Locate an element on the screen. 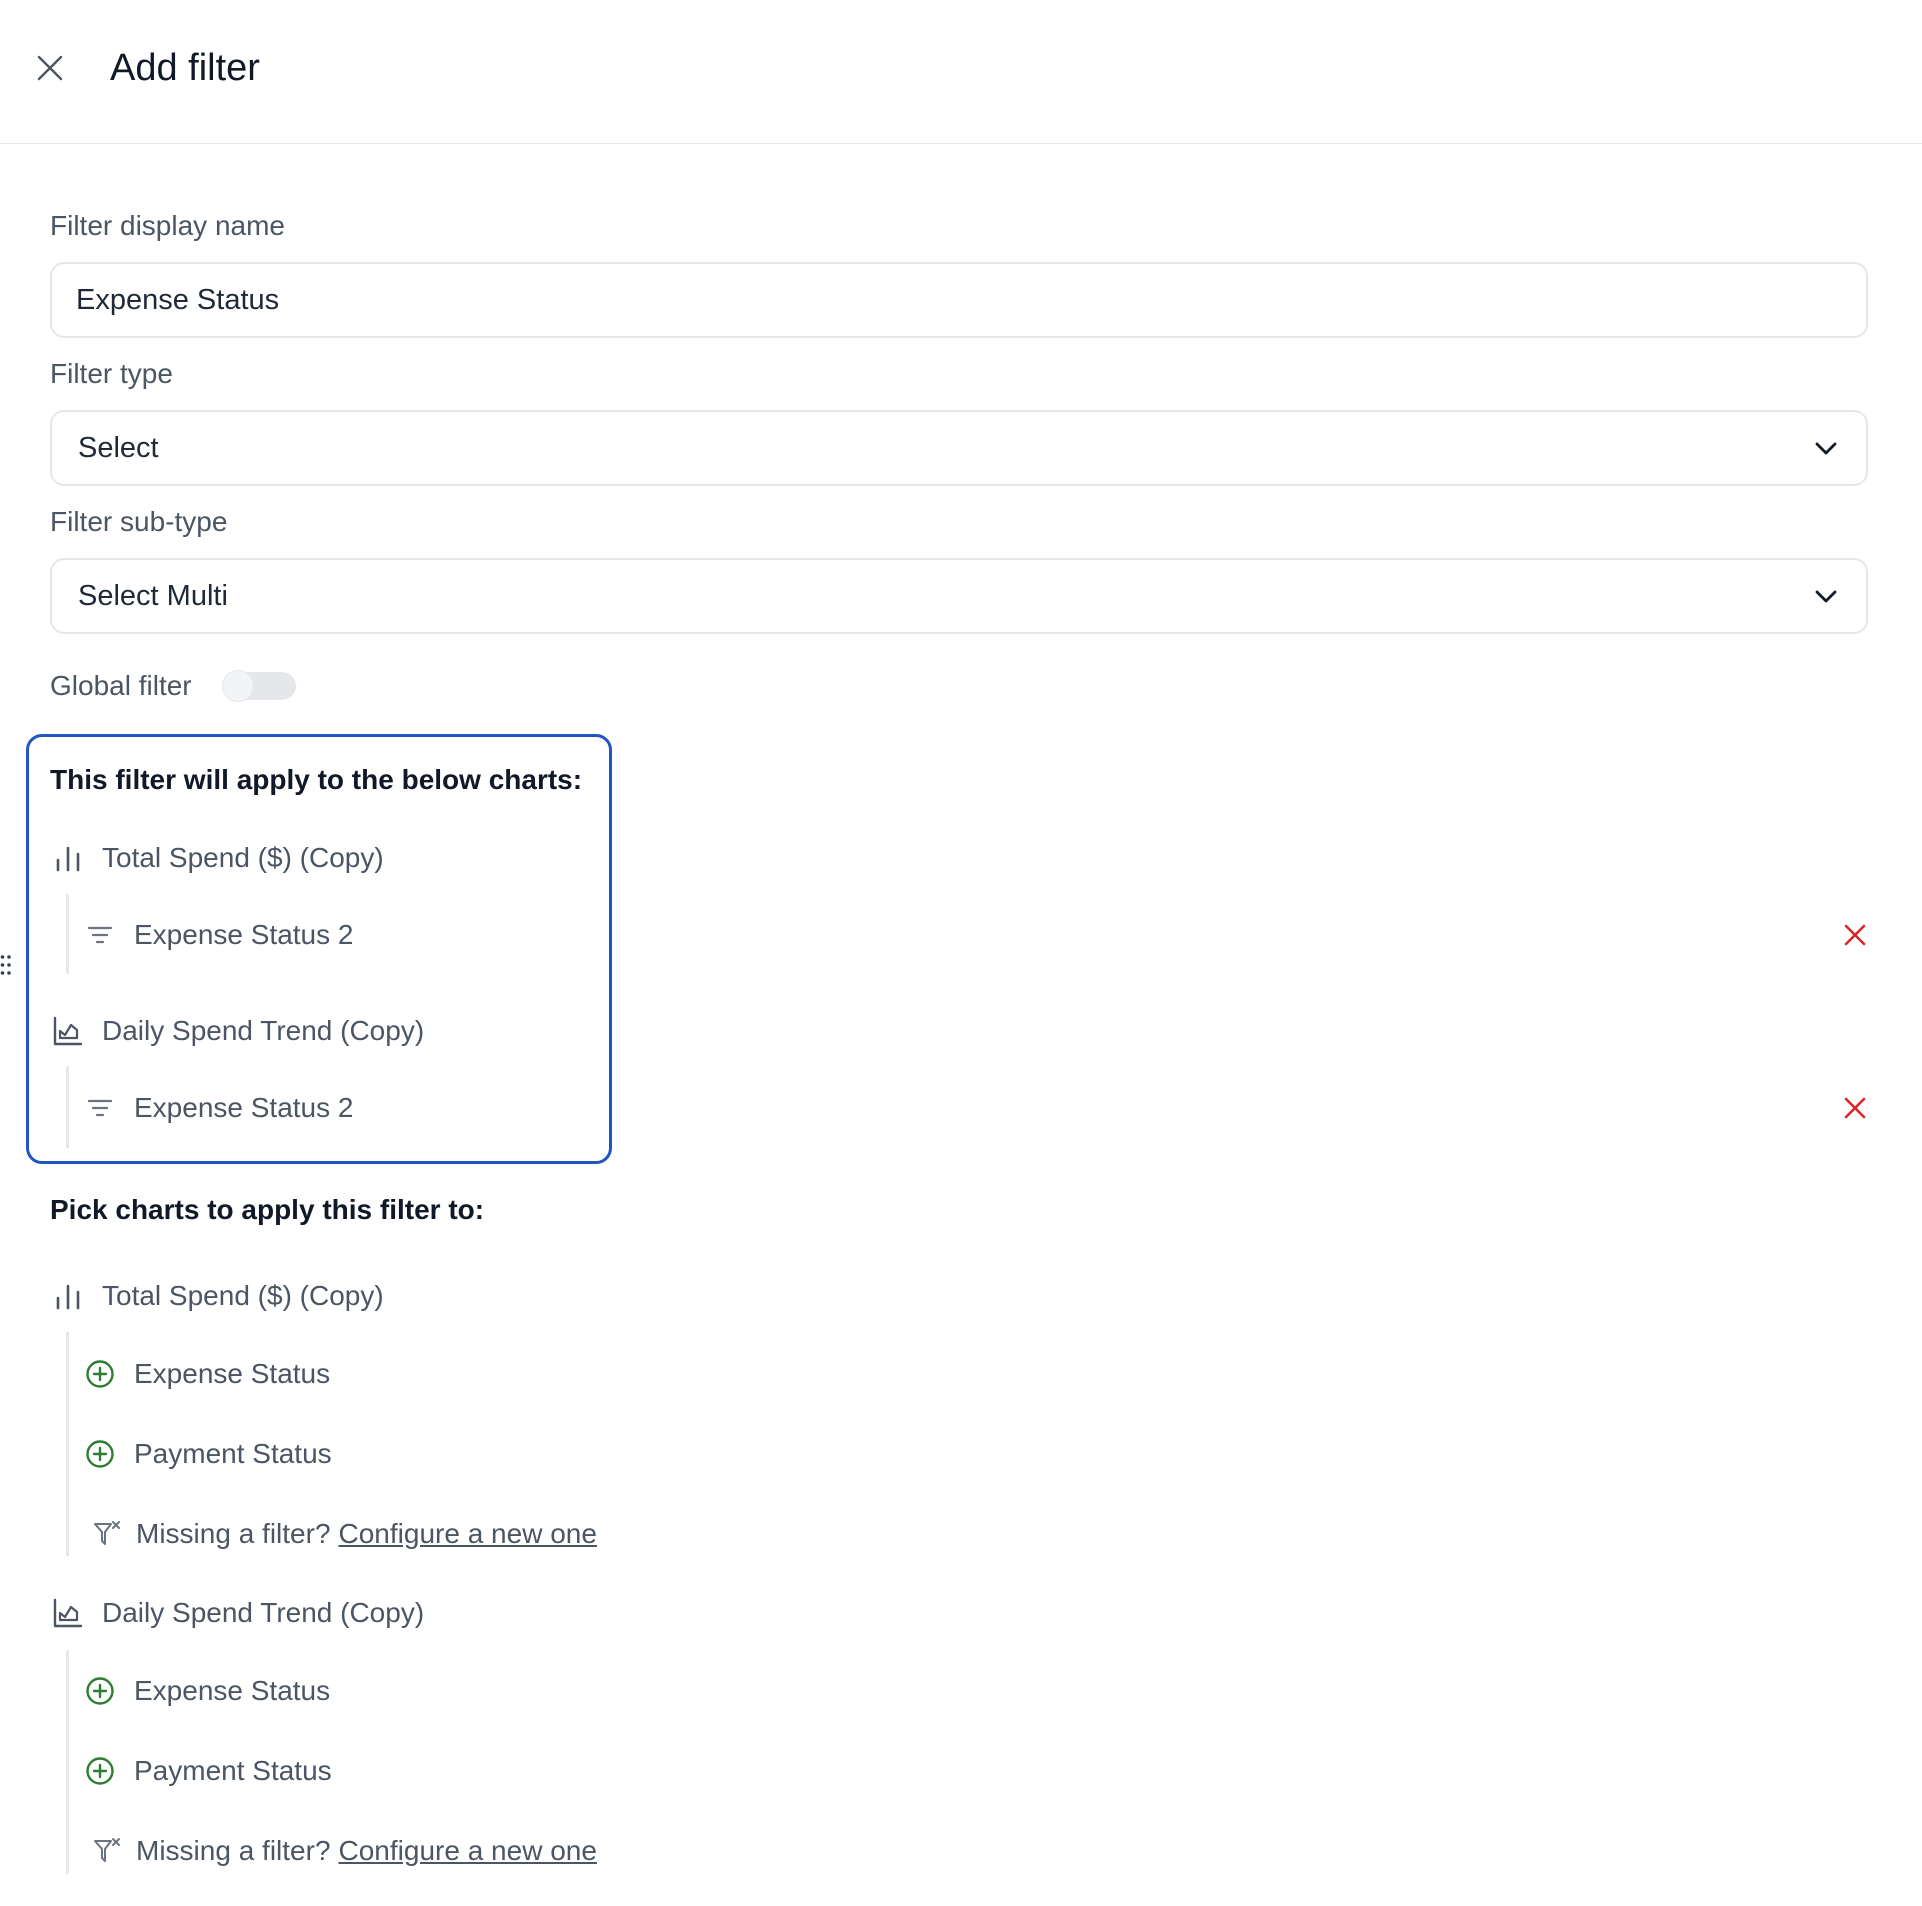  display-name-label: Filter display name is located at coordinates (167, 225).